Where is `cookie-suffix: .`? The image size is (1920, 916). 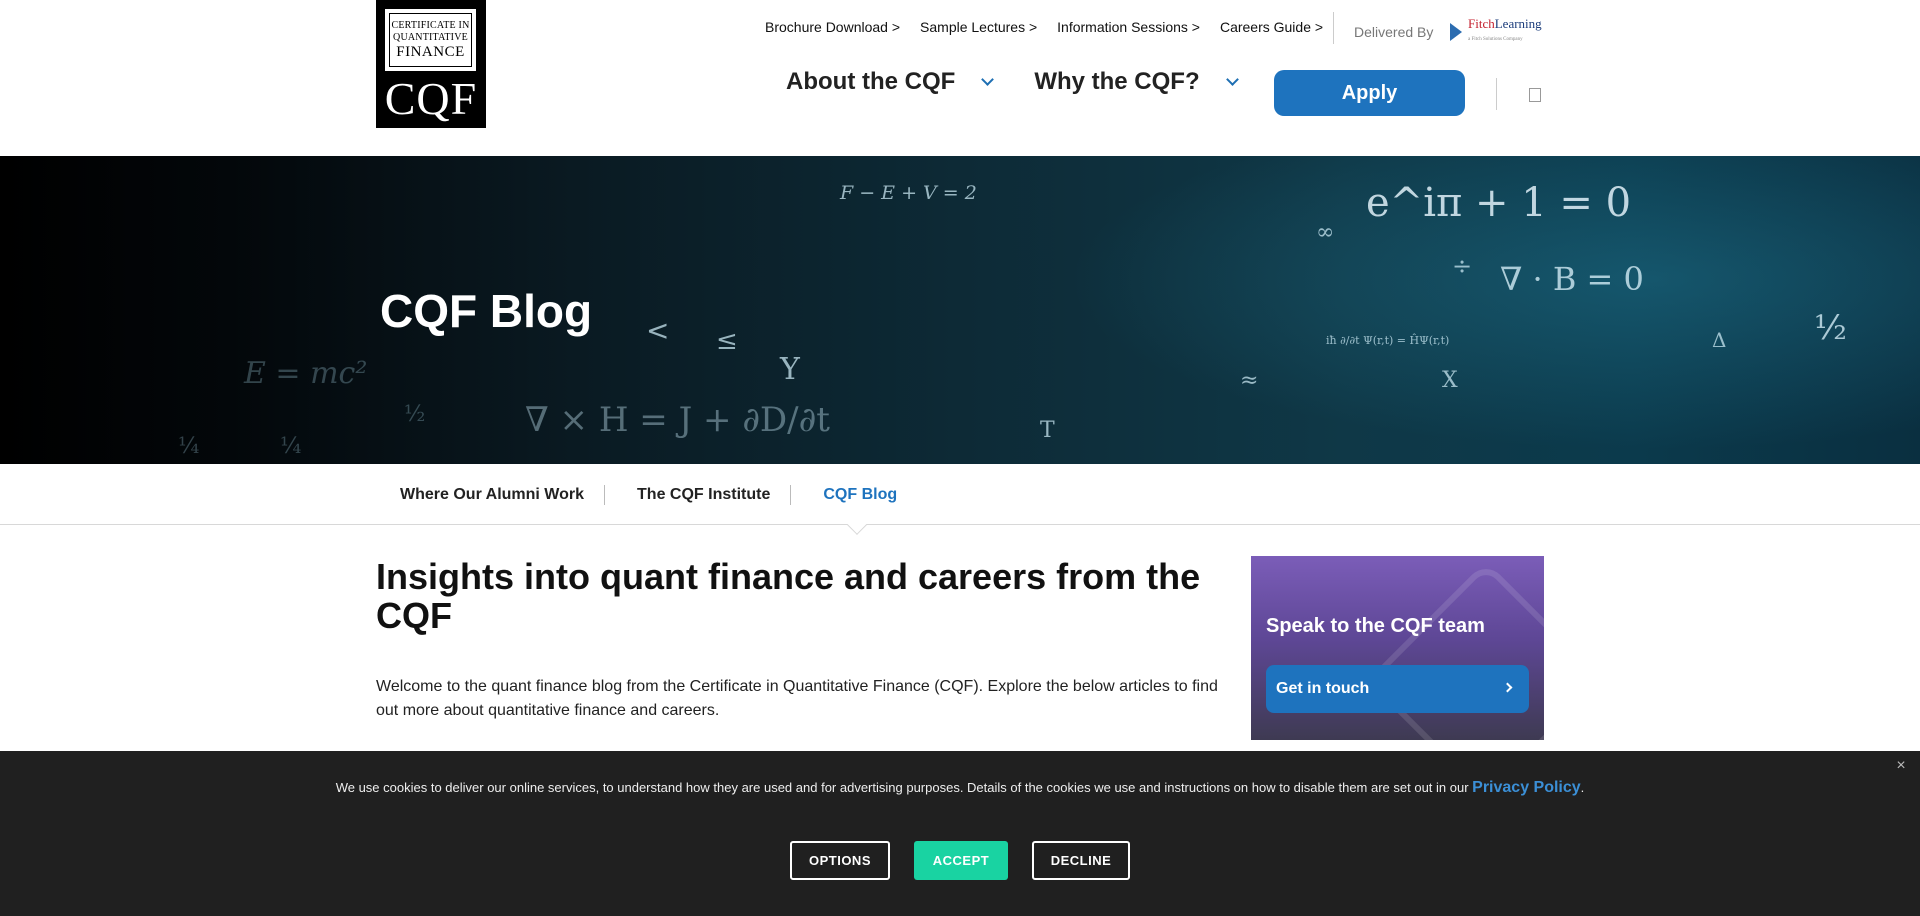
cookie-suffix: . is located at coordinates (1582, 787).